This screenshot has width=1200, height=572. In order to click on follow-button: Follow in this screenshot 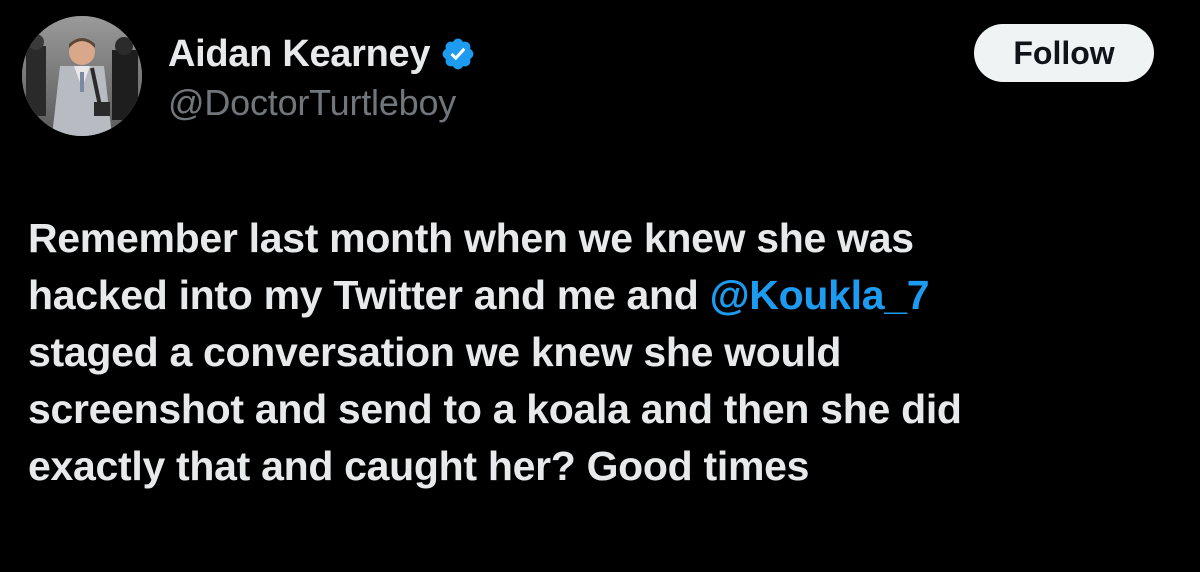, I will do `click(1064, 53)`.